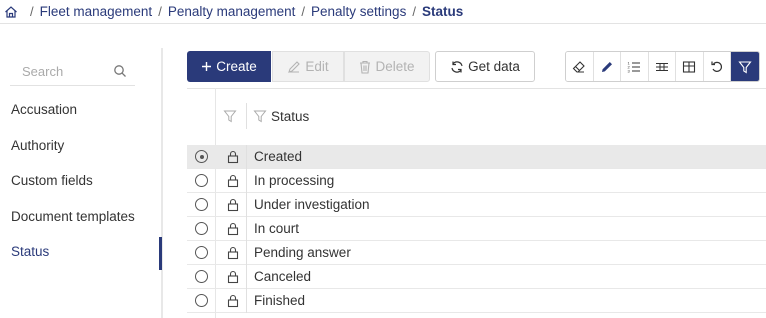 The height and width of the screenshot is (318, 766). Describe the element at coordinates (230, 116) in the screenshot. I see `row-filter-icon` at that location.